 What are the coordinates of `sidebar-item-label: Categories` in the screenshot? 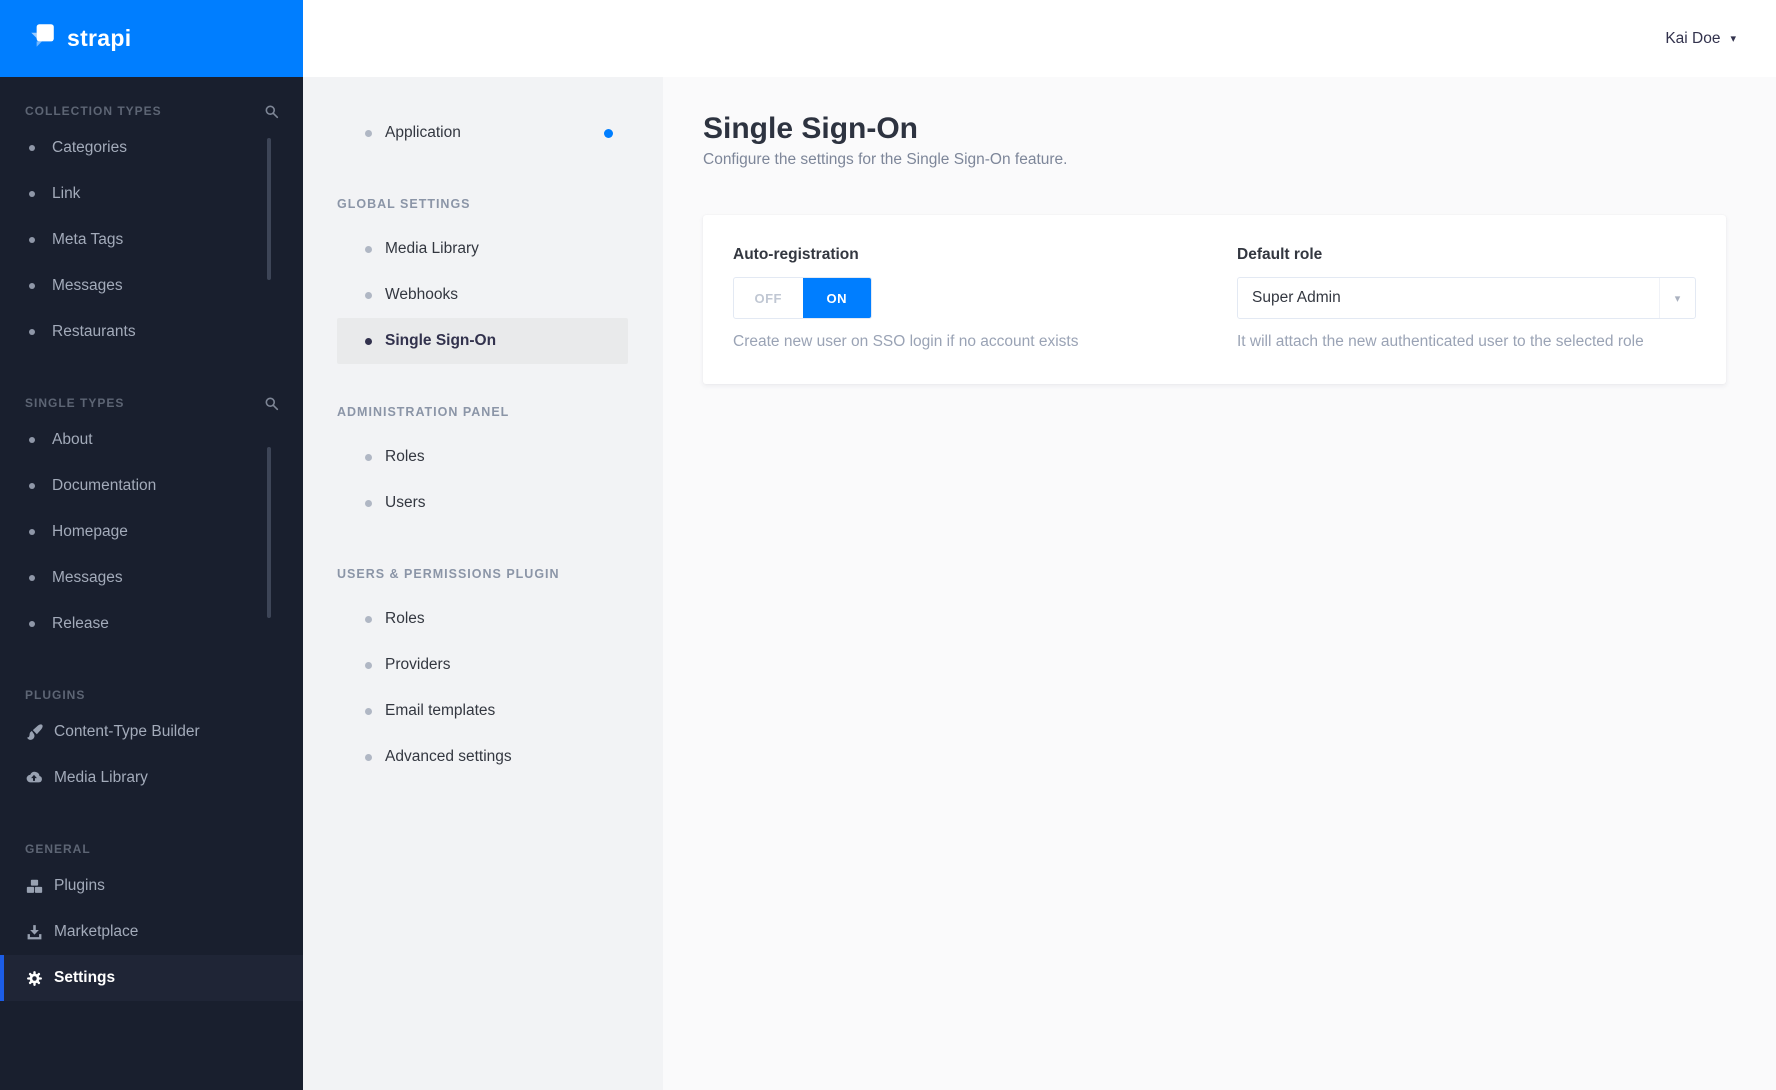 It's located at (89, 147).